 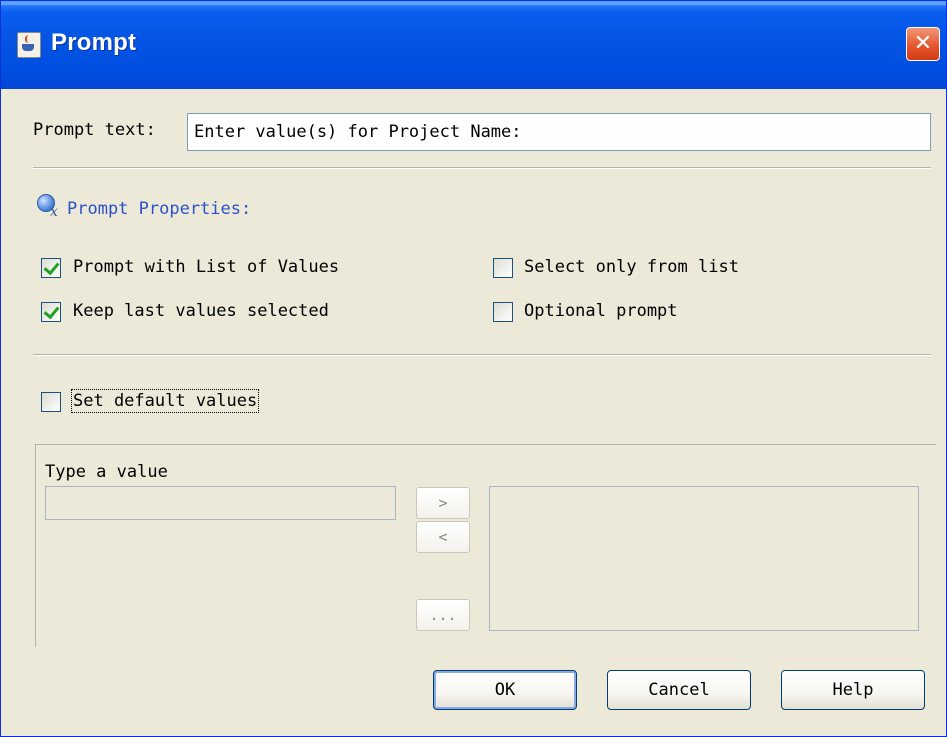 I want to click on type-value-label: Type a value, so click(x=106, y=472).